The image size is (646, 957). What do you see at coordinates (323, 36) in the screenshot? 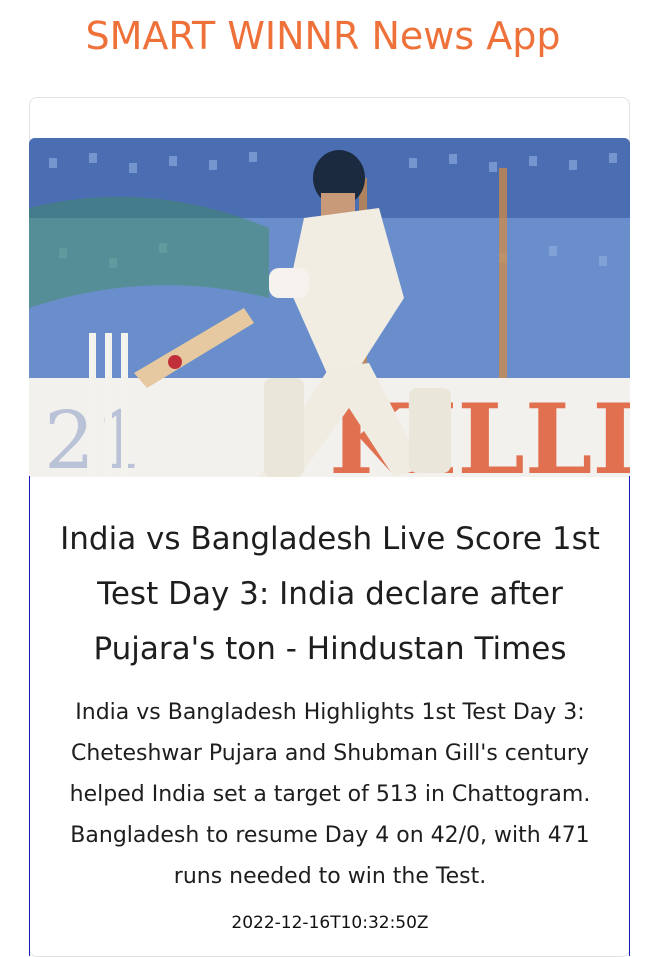
I see `app-title: SMART WINNR News App` at bounding box center [323, 36].